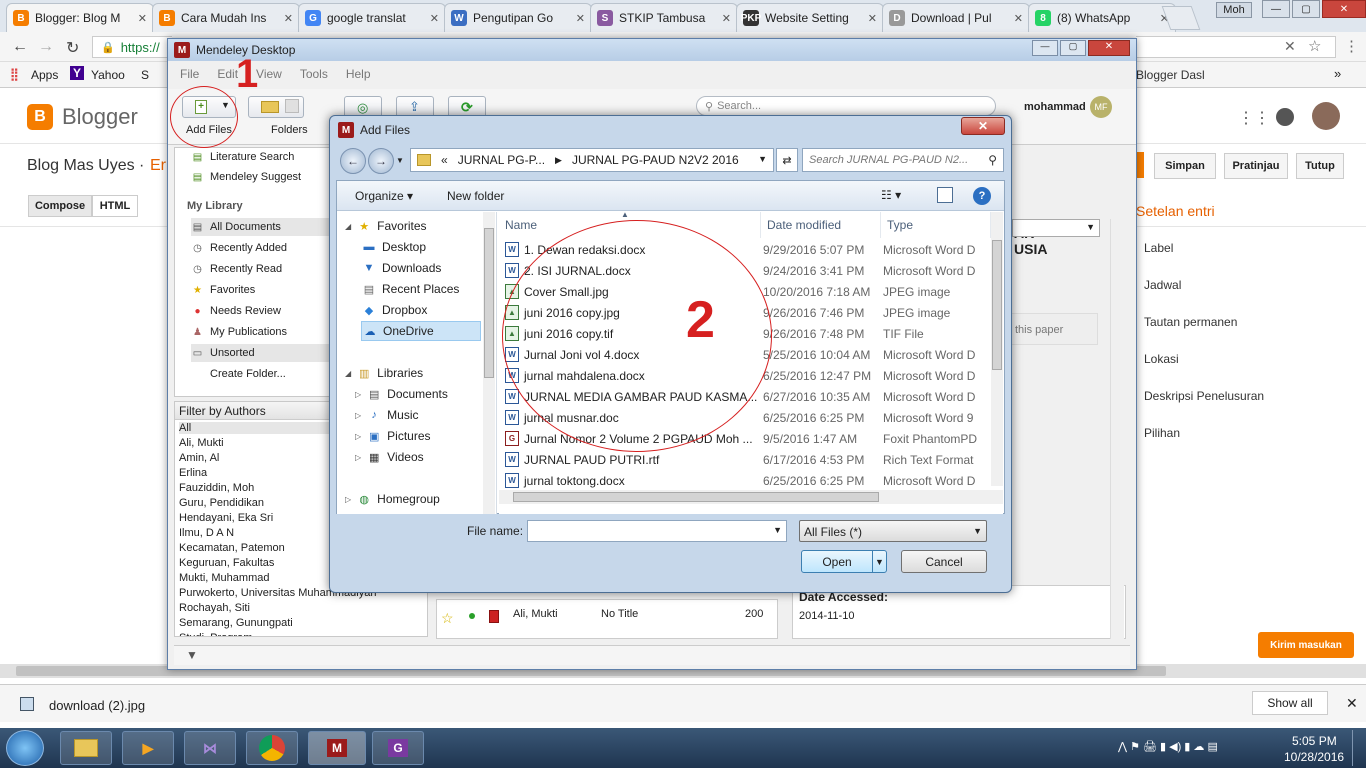  Describe the element at coordinates (394, 310) in the screenshot. I see `nav-item: ◆ Dropbox` at that location.